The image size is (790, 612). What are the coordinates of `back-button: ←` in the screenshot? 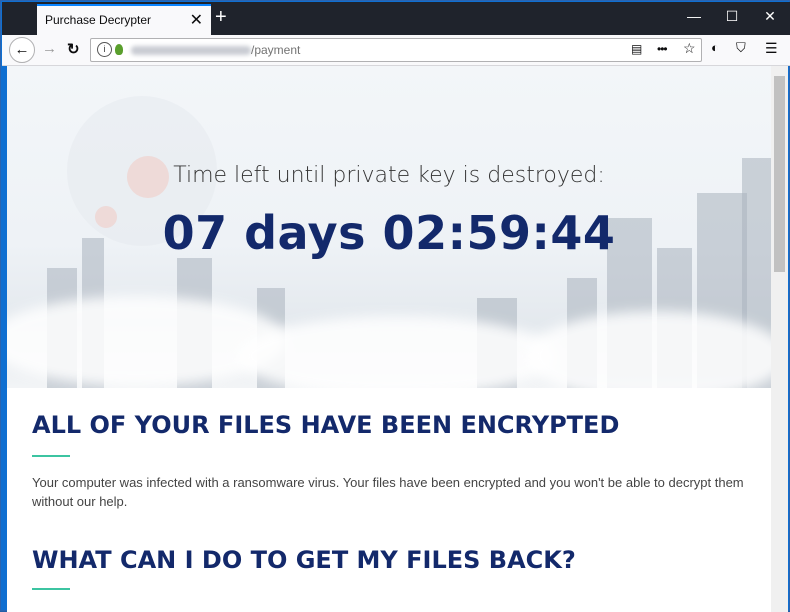 It's located at (22, 50).